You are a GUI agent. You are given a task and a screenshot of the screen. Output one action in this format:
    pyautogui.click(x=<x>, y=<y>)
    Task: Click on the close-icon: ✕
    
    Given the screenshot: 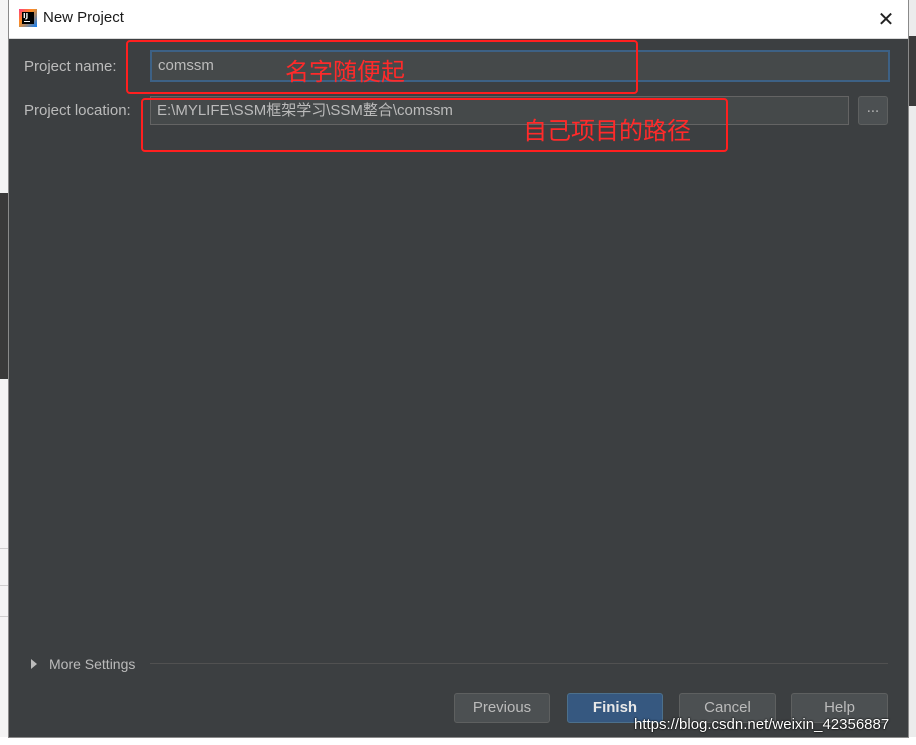 What is the action you would take?
    pyautogui.click(x=886, y=19)
    